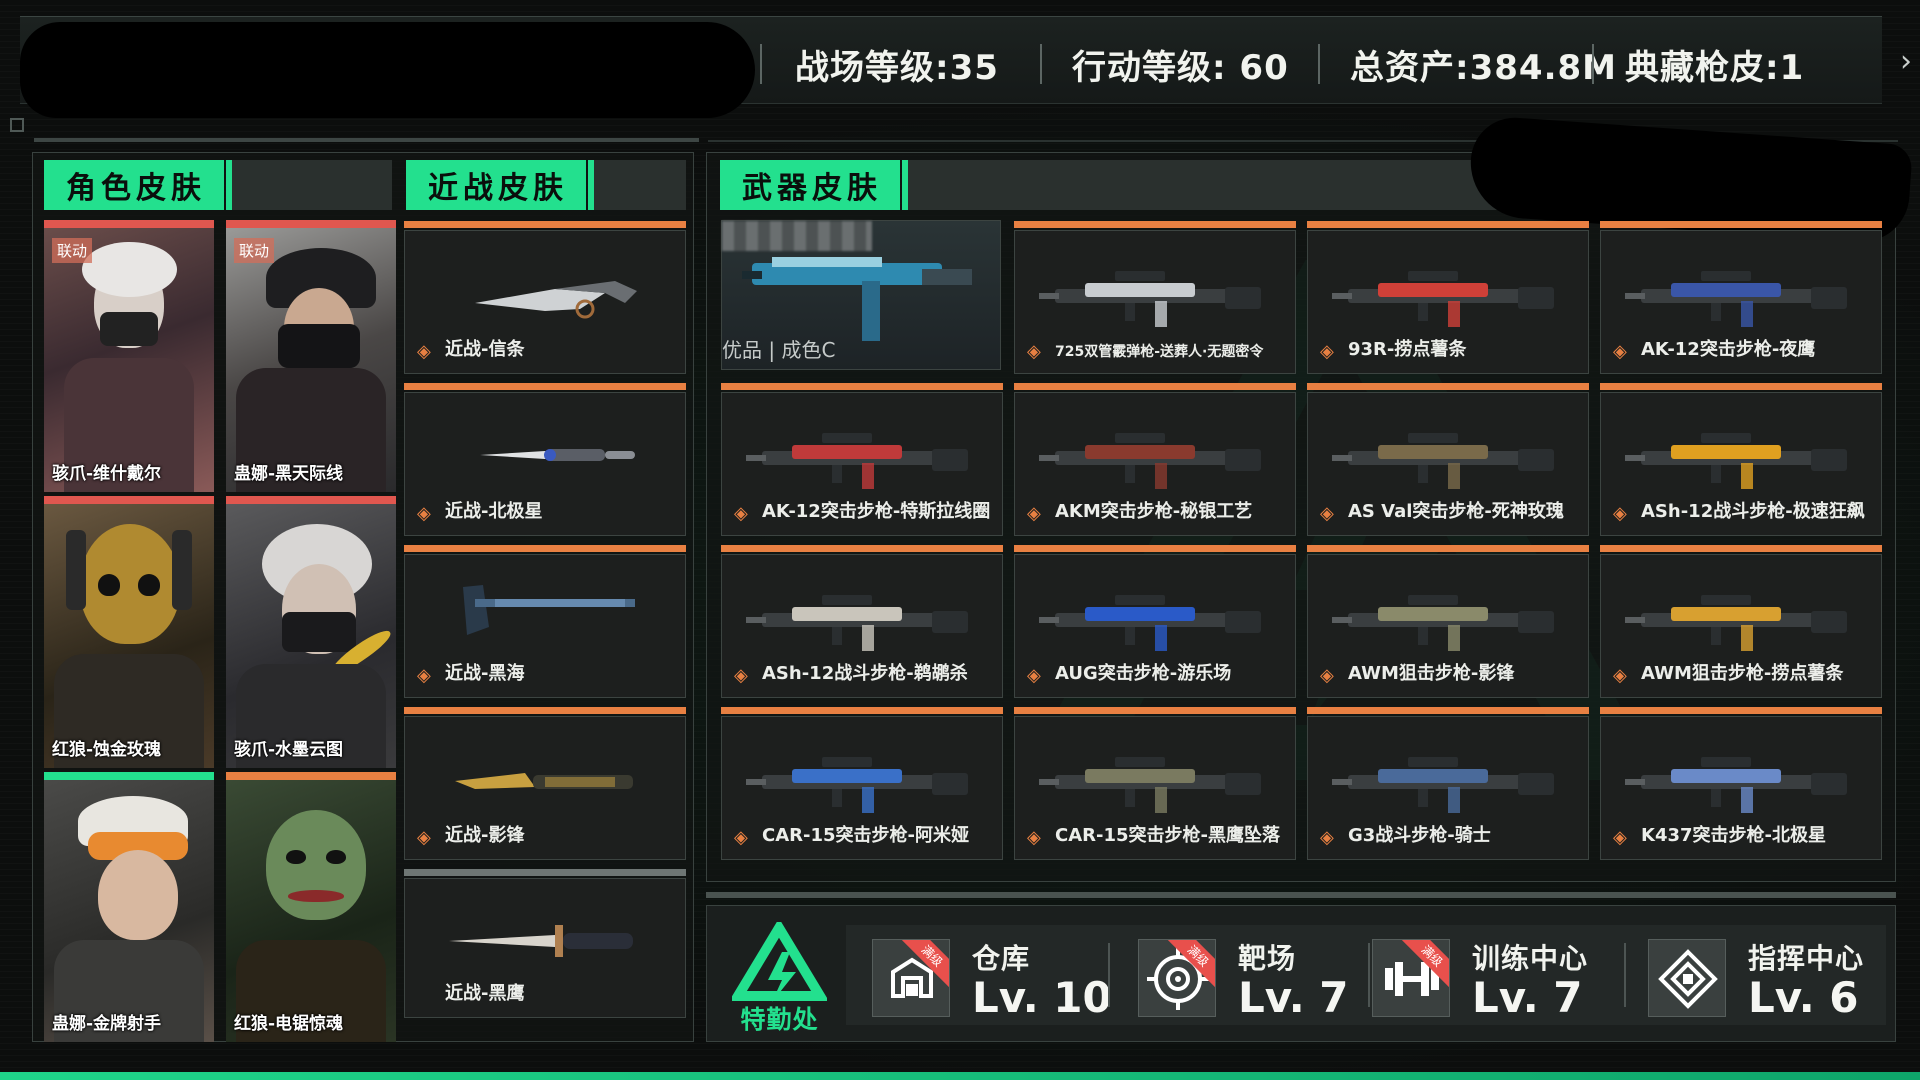  What do you see at coordinates (1167, 835) in the screenshot?
I see `weapon-skin-label: CAR-15突击步枪-黑鹰坠落` at bounding box center [1167, 835].